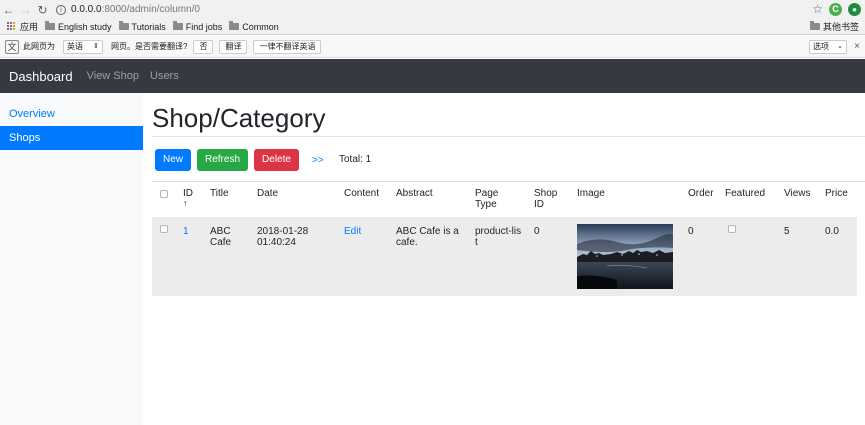 The image size is (865, 425). I want to click on row-date: 2018-01-28 01:40:24, so click(283, 237).